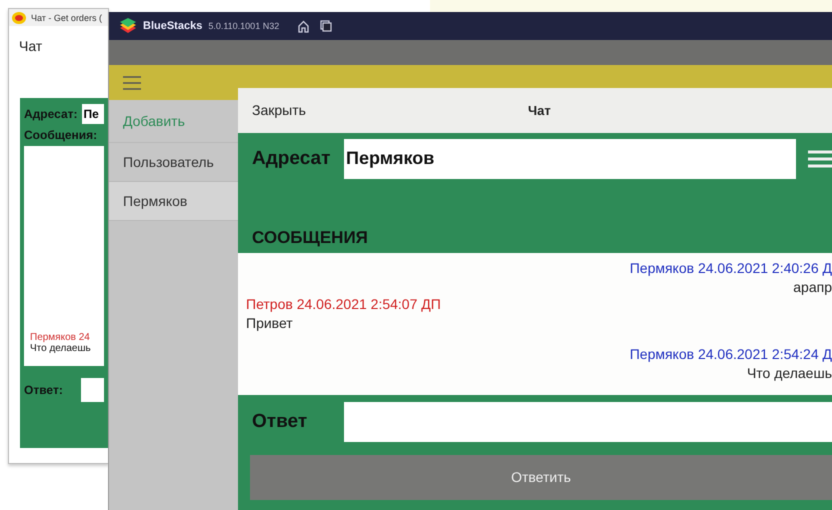  What do you see at coordinates (43, 390) in the screenshot?
I see `reply-label: Ответ:` at bounding box center [43, 390].